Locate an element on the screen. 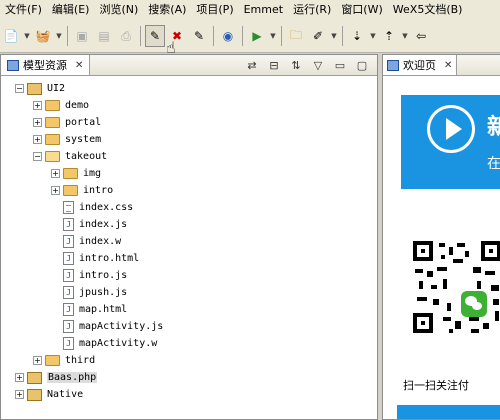 The height and width of the screenshot is (420, 500). view-menu-icon: ▽ is located at coordinates (318, 65).